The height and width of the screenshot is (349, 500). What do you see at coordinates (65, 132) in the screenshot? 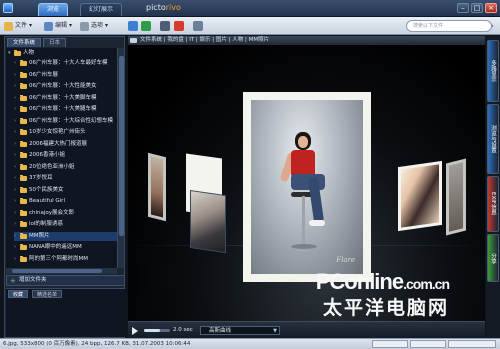
I see `tree-item: › 10岁少女惊艳广州街头` at bounding box center [65, 132].